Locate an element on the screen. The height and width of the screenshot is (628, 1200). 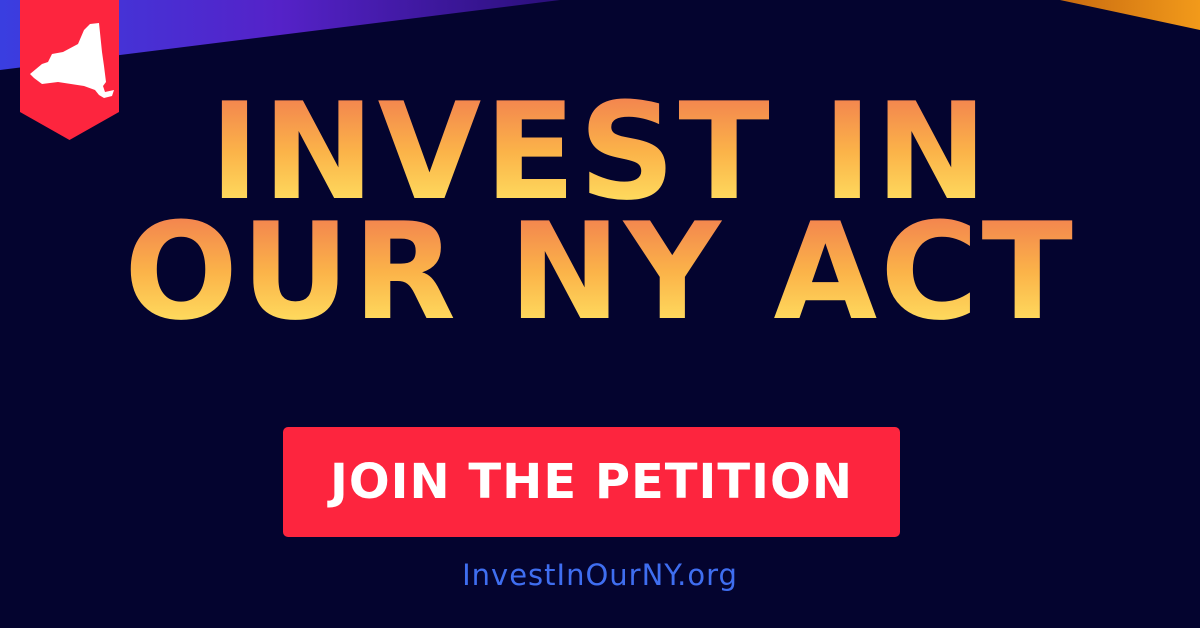
join-petition-button: JOIN THE PETITION is located at coordinates (591, 482).